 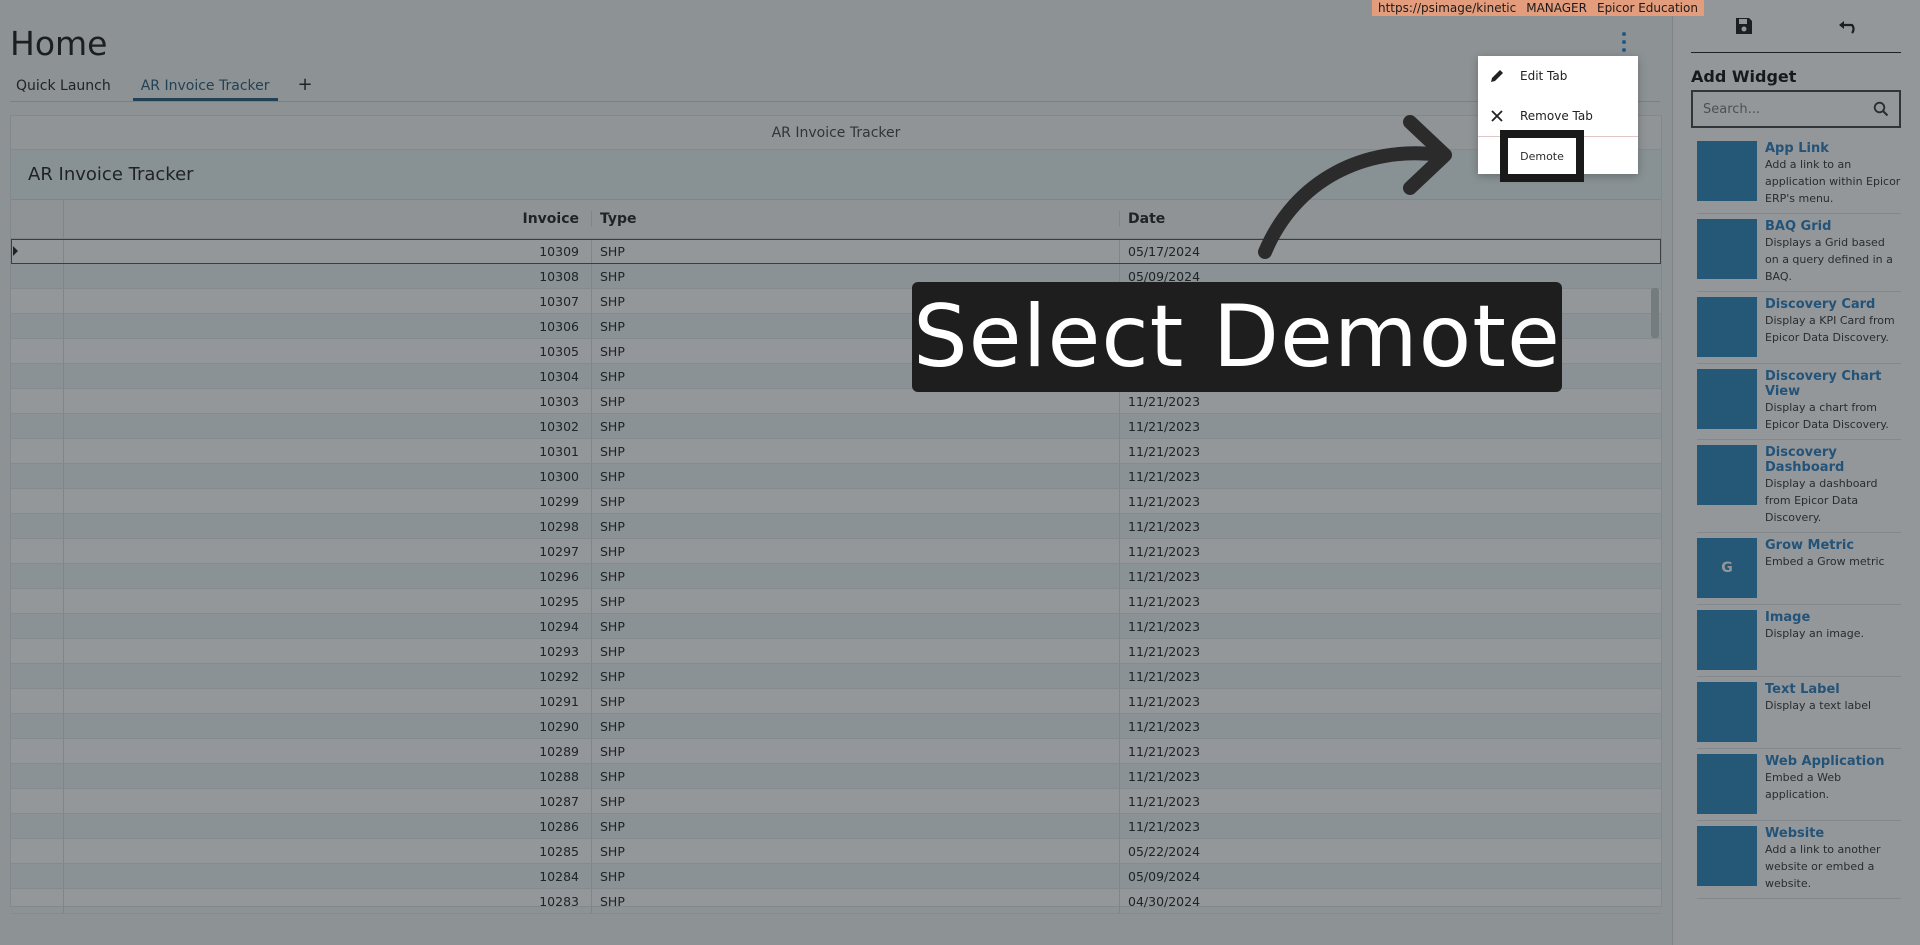 What do you see at coordinates (836, 526) in the screenshot?
I see `table-row: 10298 SHP 11/21/2023` at bounding box center [836, 526].